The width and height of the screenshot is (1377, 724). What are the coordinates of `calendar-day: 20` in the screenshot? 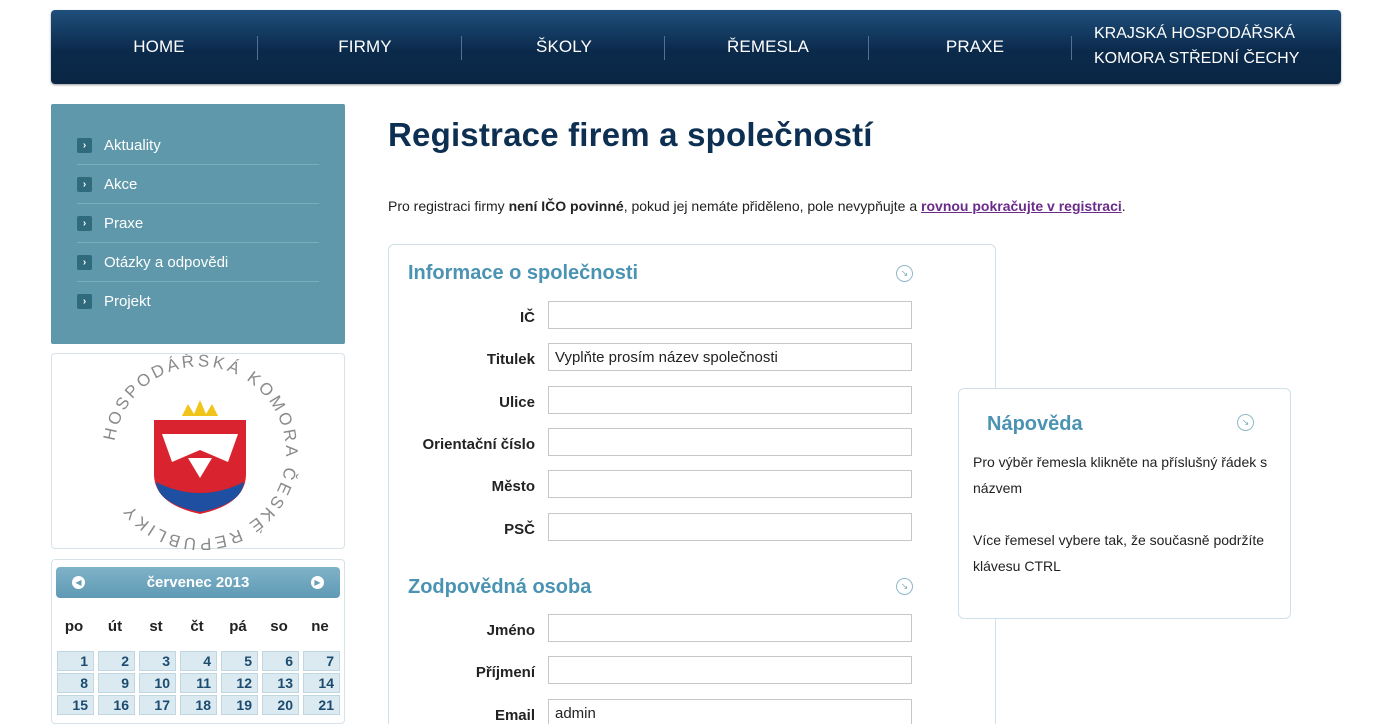 It's located at (280, 705).